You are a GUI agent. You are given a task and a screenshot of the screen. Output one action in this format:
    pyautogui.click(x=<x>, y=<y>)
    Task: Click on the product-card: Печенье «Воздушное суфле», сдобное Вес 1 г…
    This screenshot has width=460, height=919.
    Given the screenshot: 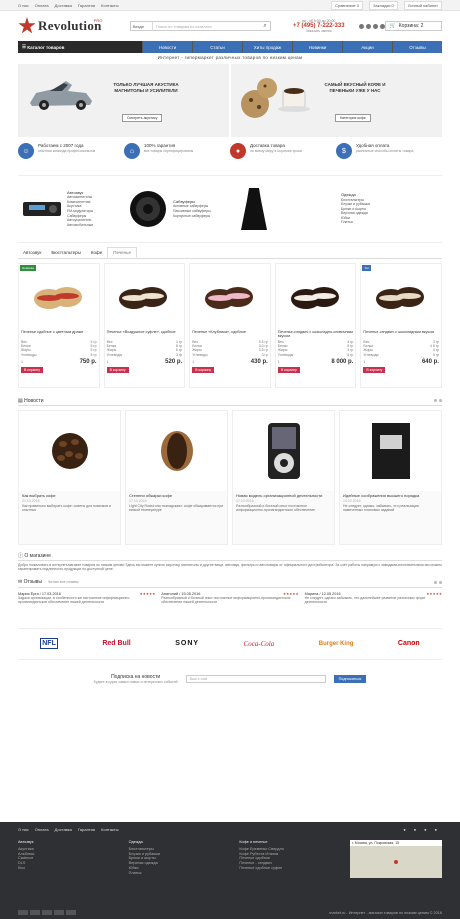 What is the action you would take?
    pyautogui.click(x=144, y=325)
    